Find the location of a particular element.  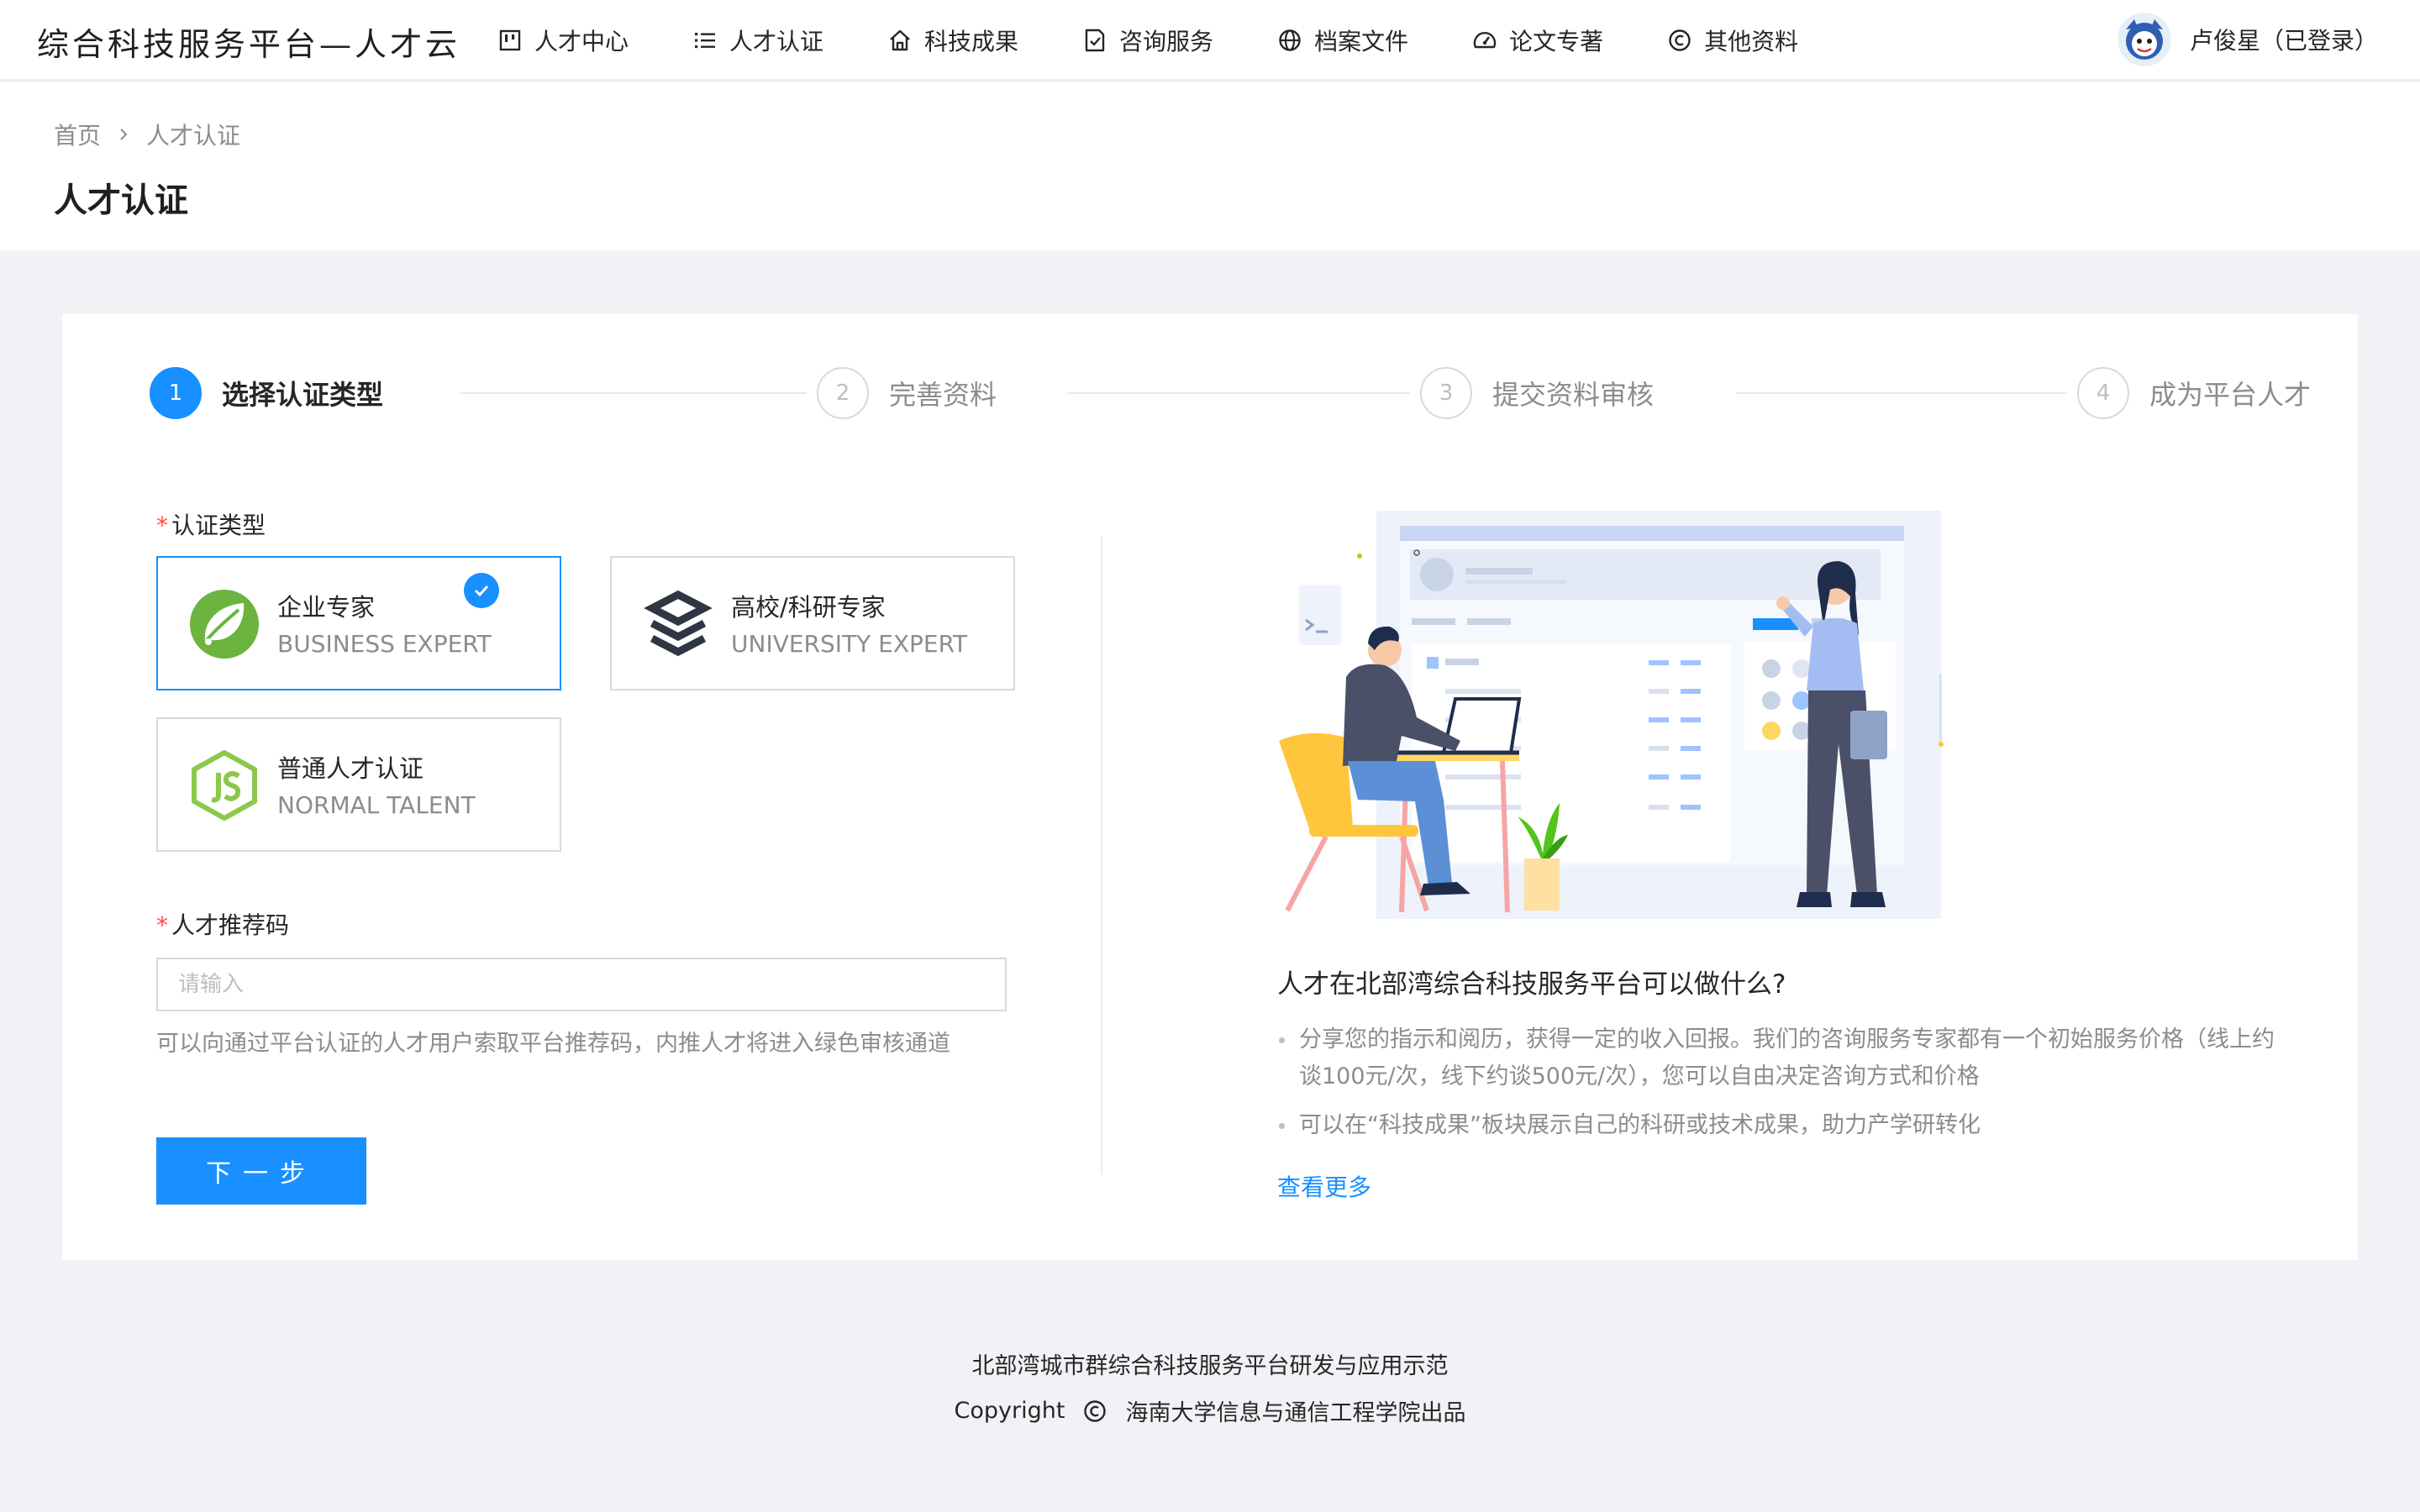

list-icon is located at coordinates (705, 40).